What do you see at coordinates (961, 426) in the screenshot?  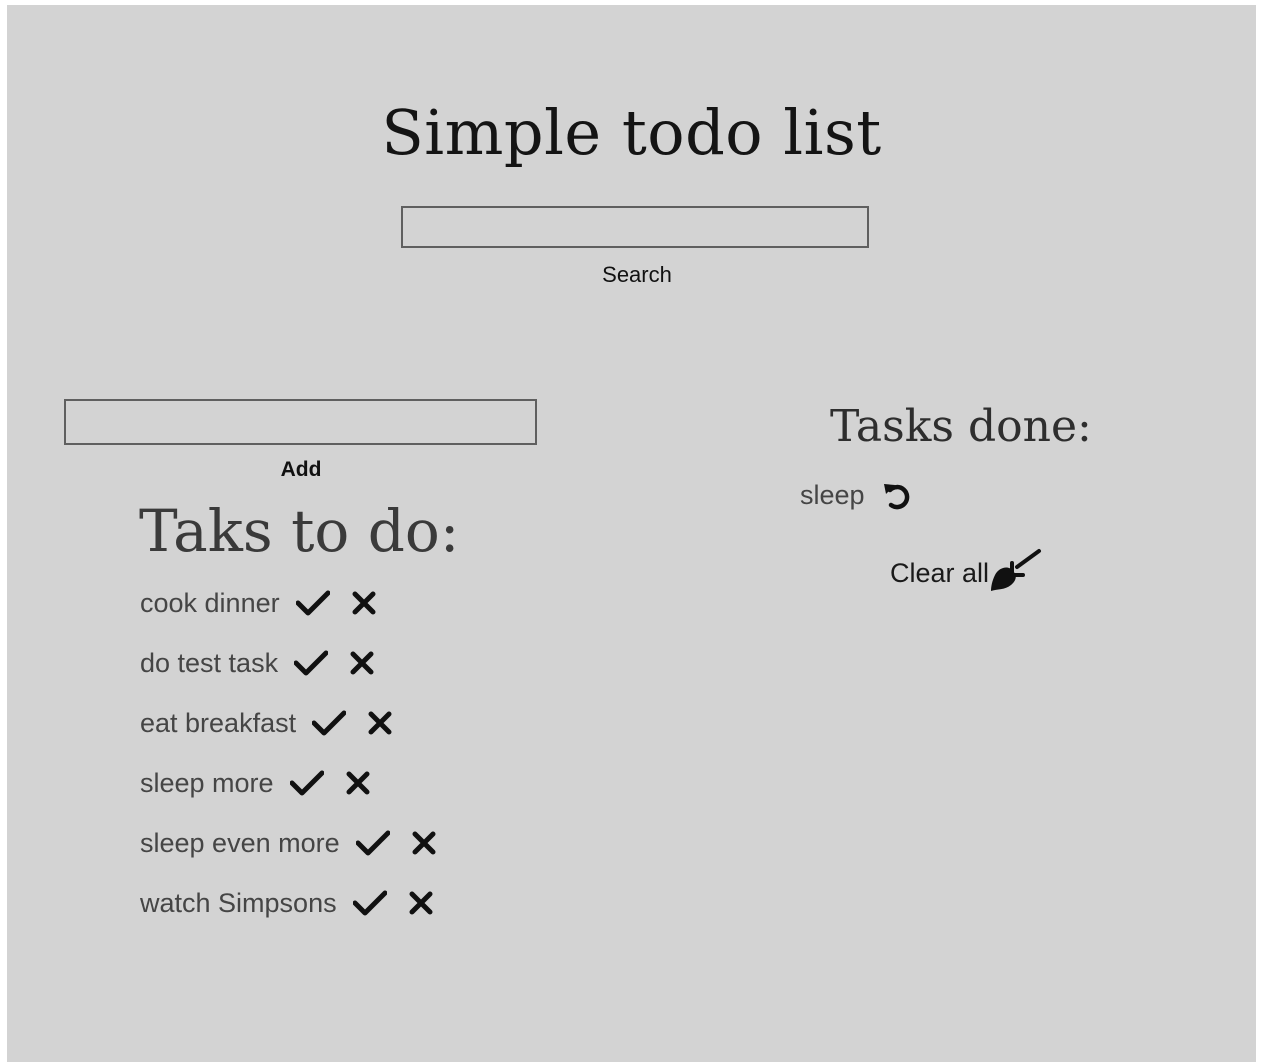 I see `done-heading: Tasks done:` at bounding box center [961, 426].